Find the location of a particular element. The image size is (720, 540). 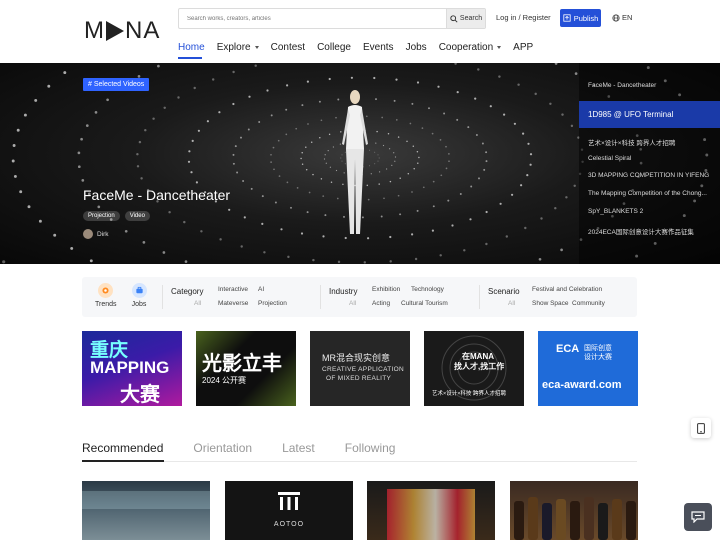

chip-projection: Projection is located at coordinates (101, 216).